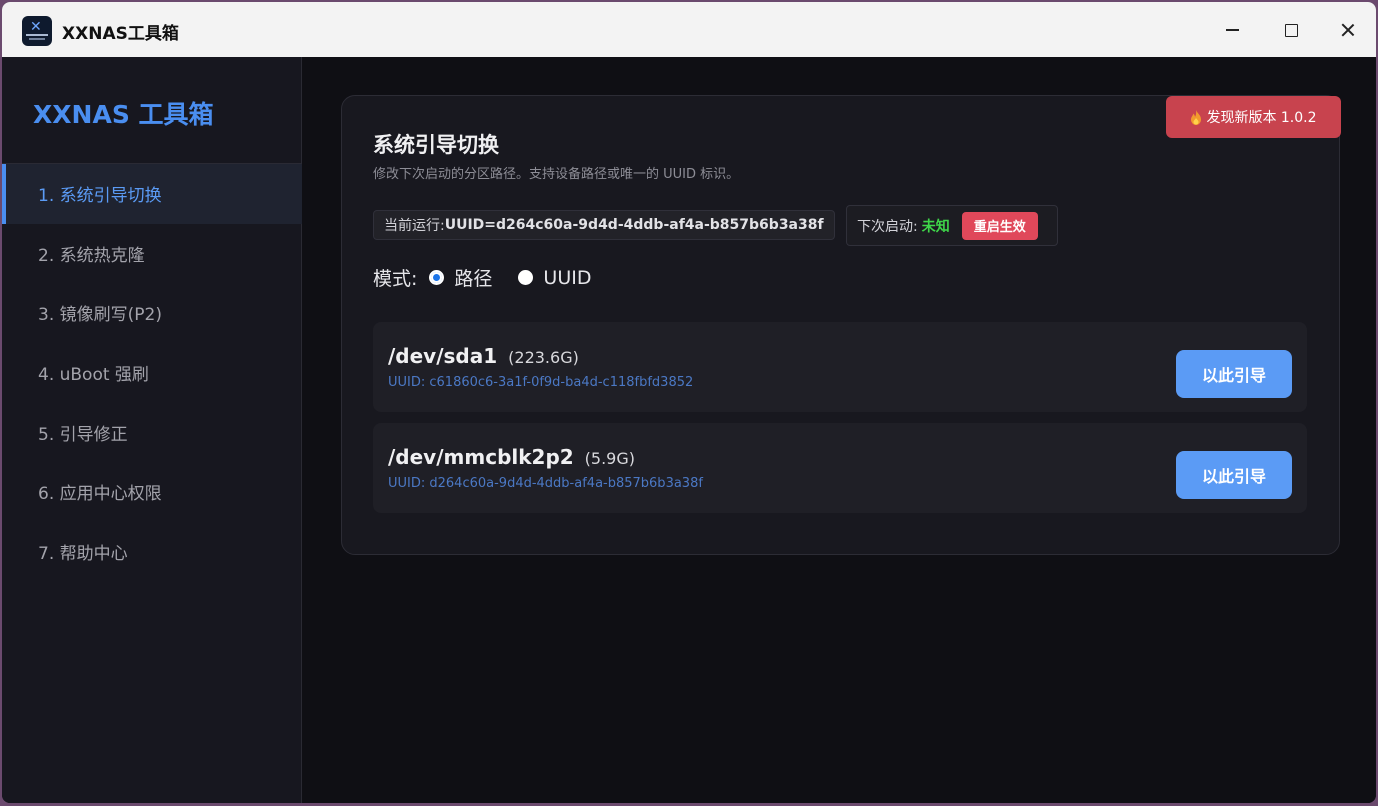  I want to click on sidebar-item-help: 7. 帮助中心, so click(152, 552).